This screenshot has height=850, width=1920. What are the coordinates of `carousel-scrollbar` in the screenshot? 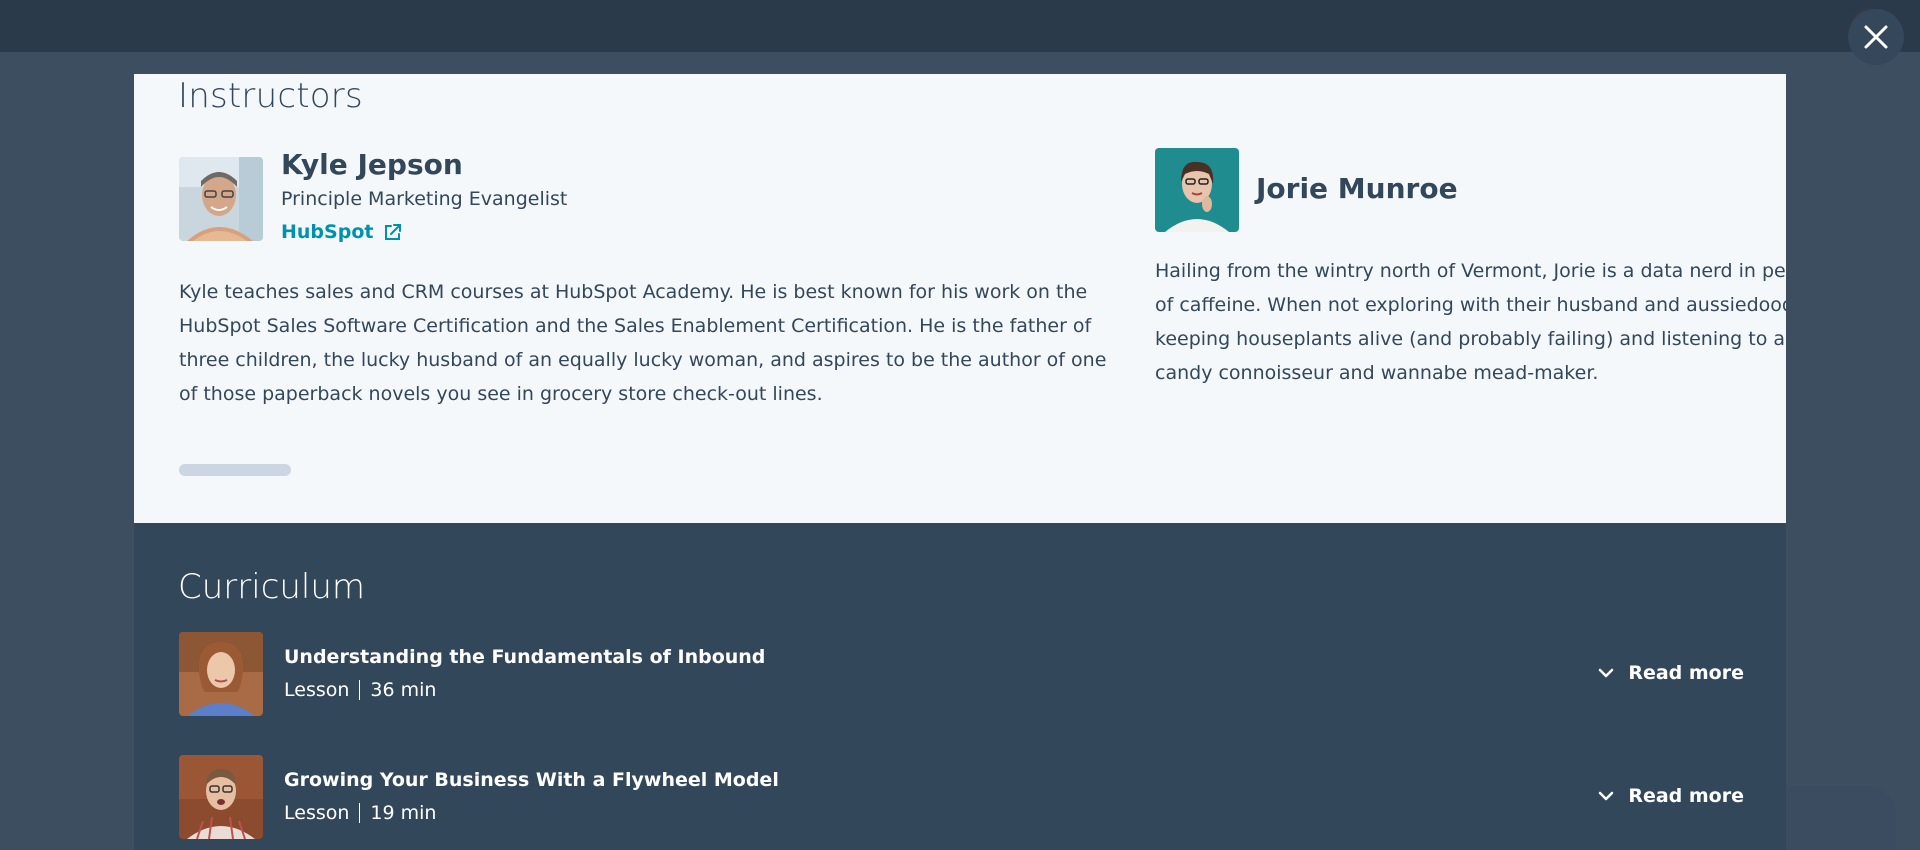 It's located at (235, 470).